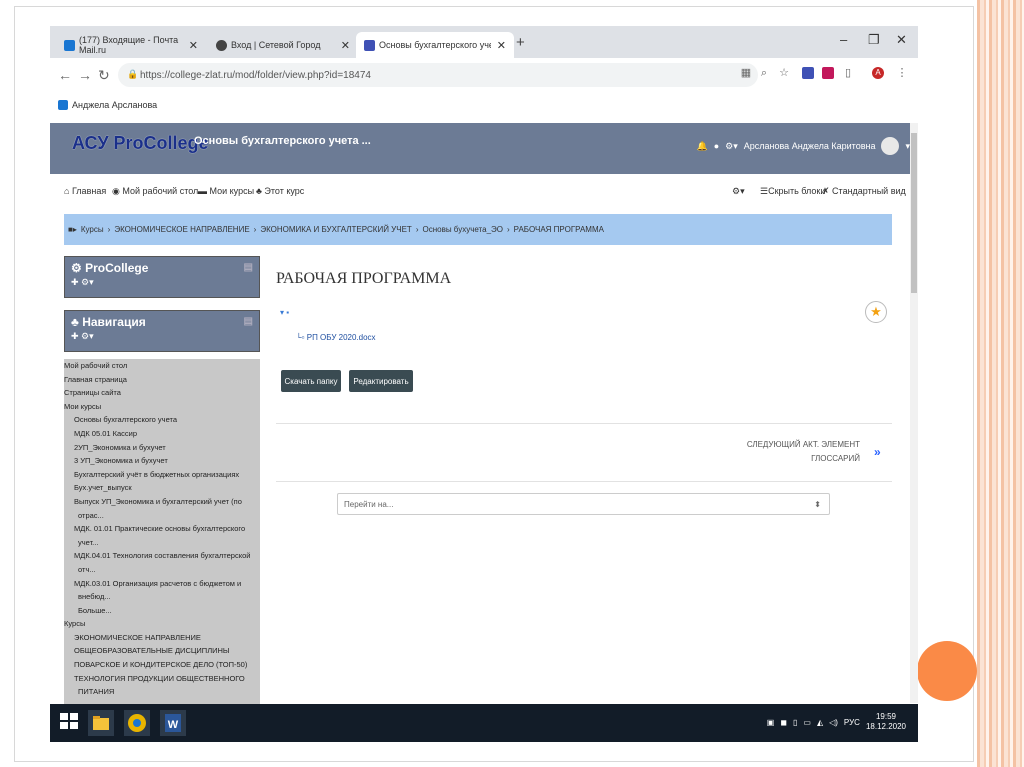 The image size is (1024, 767). What do you see at coordinates (877, 452) in the screenshot?
I see `chevron-right-icon: »` at bounding box center [877, 452].